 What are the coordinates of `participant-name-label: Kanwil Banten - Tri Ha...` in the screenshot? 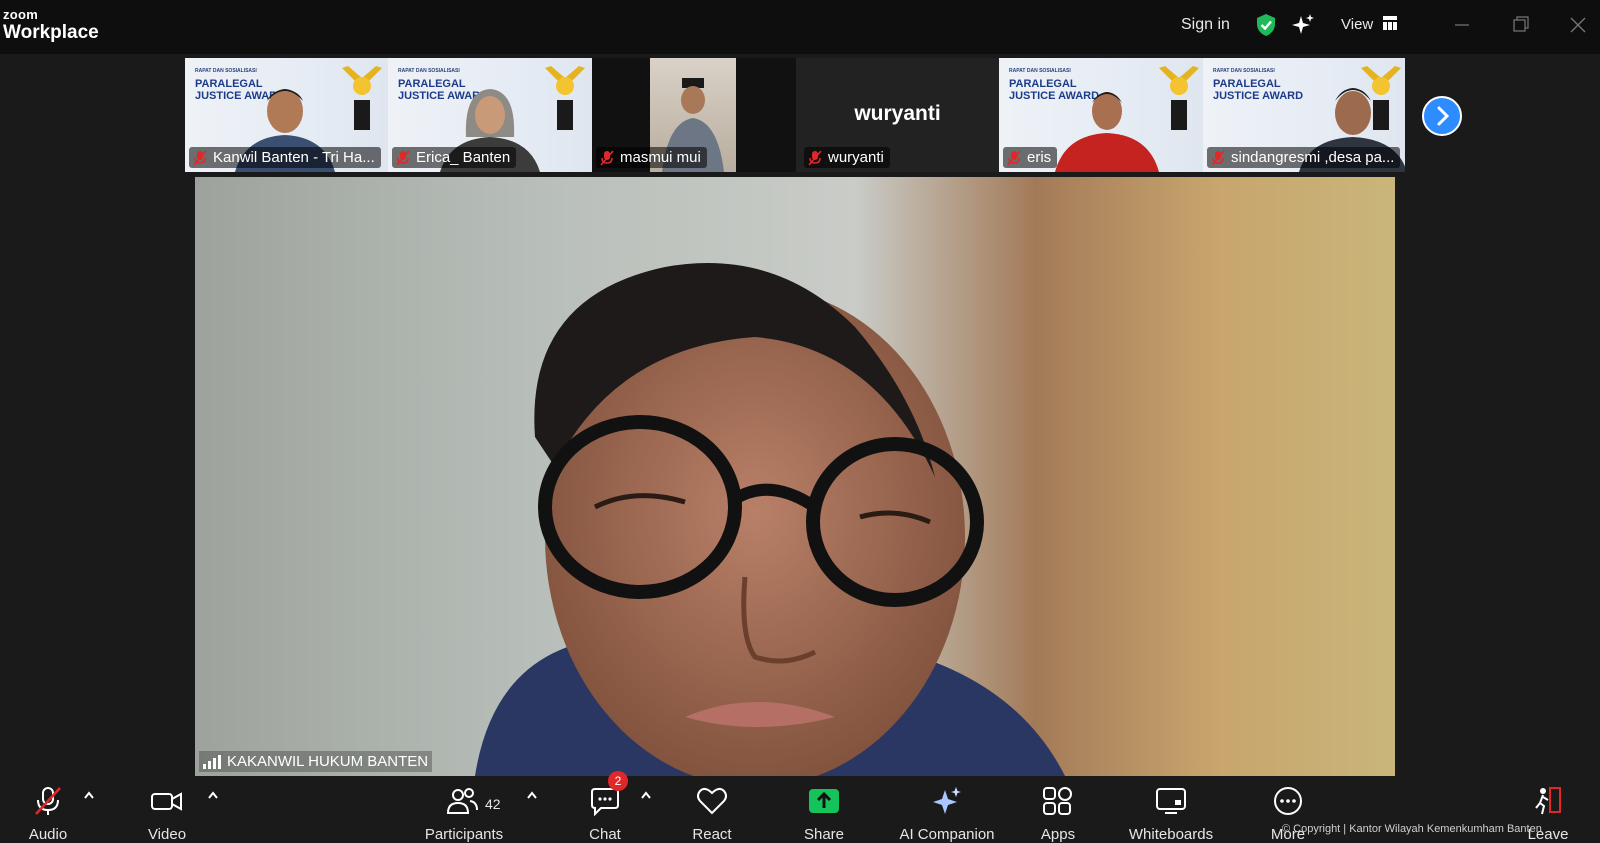 It's located at (285, 157).